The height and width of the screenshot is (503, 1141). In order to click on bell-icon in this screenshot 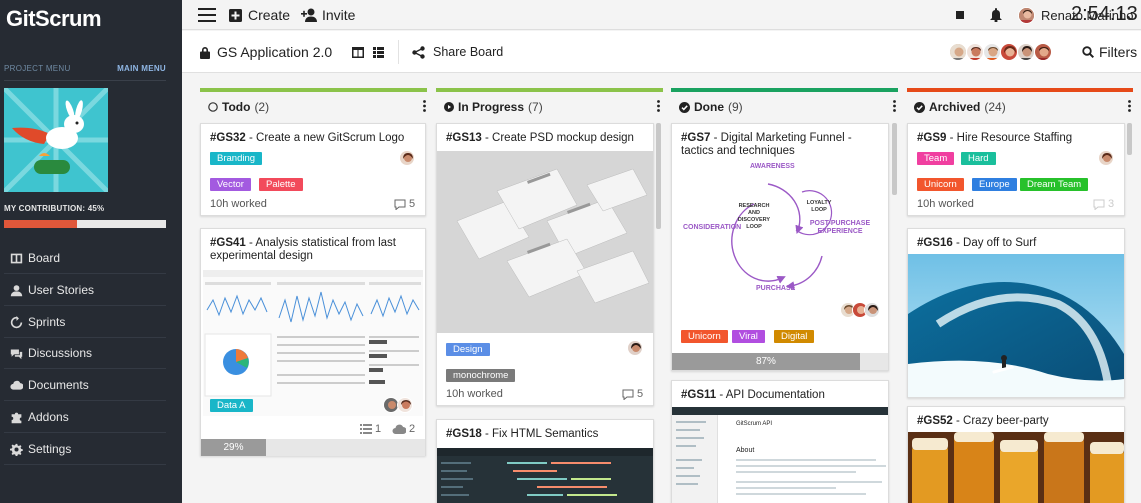, I will do `click(996, 15)`.